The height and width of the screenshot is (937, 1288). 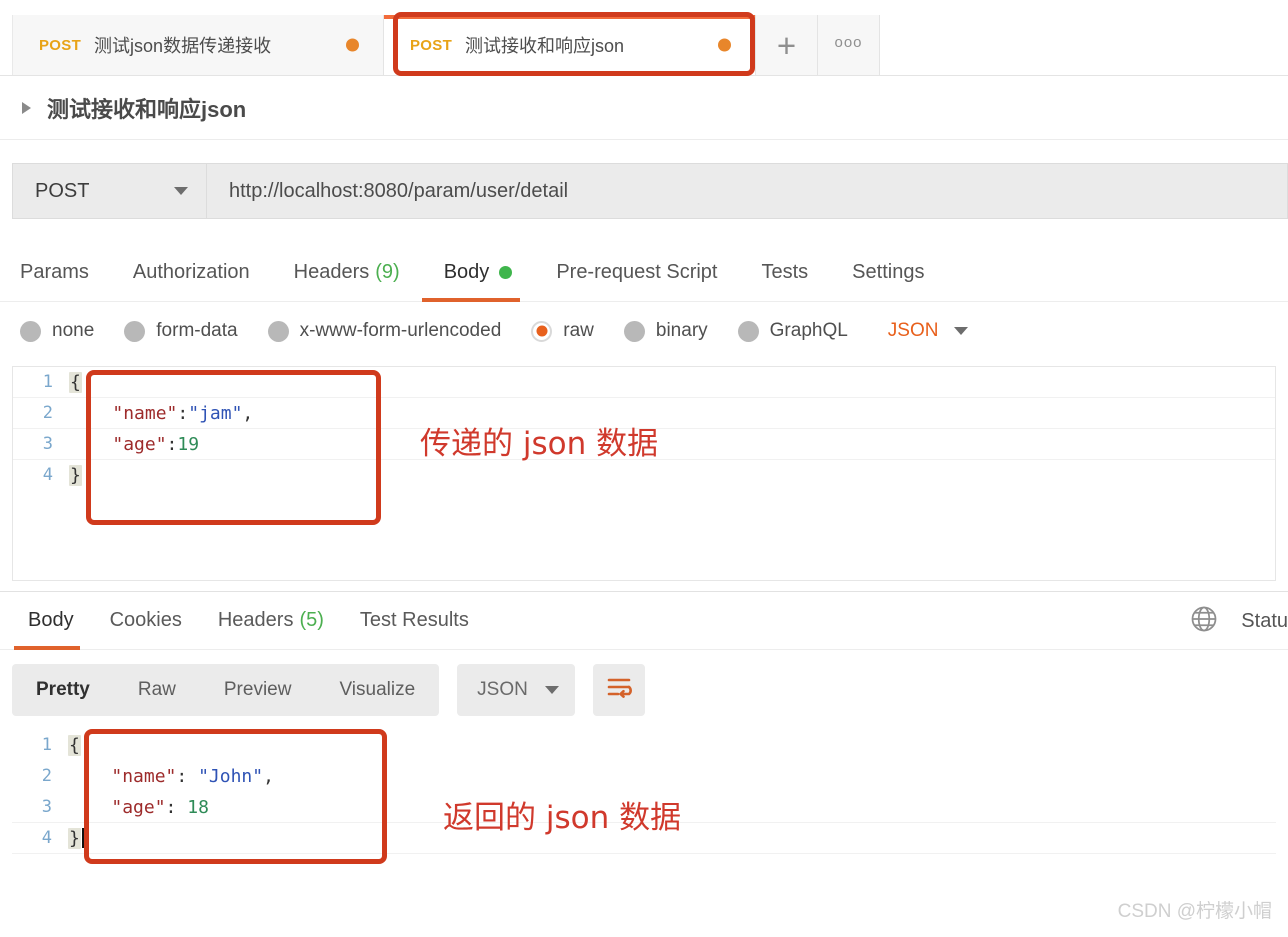 I want to click on radio-label: x-www-form-urlencoded, so click(x=400, y=330).